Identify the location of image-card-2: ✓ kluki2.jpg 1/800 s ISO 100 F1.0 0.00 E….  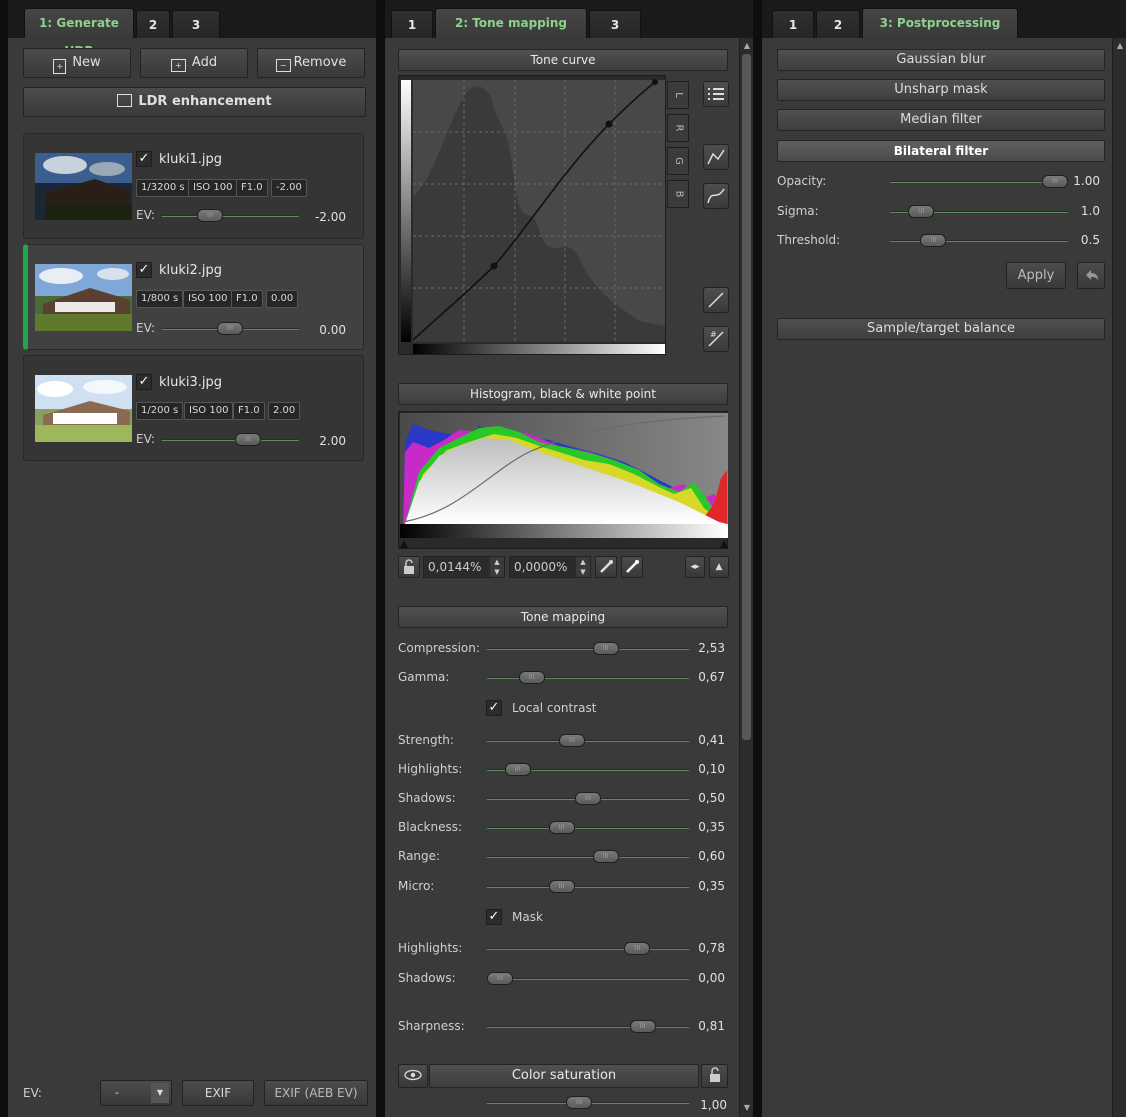
(193, 297).